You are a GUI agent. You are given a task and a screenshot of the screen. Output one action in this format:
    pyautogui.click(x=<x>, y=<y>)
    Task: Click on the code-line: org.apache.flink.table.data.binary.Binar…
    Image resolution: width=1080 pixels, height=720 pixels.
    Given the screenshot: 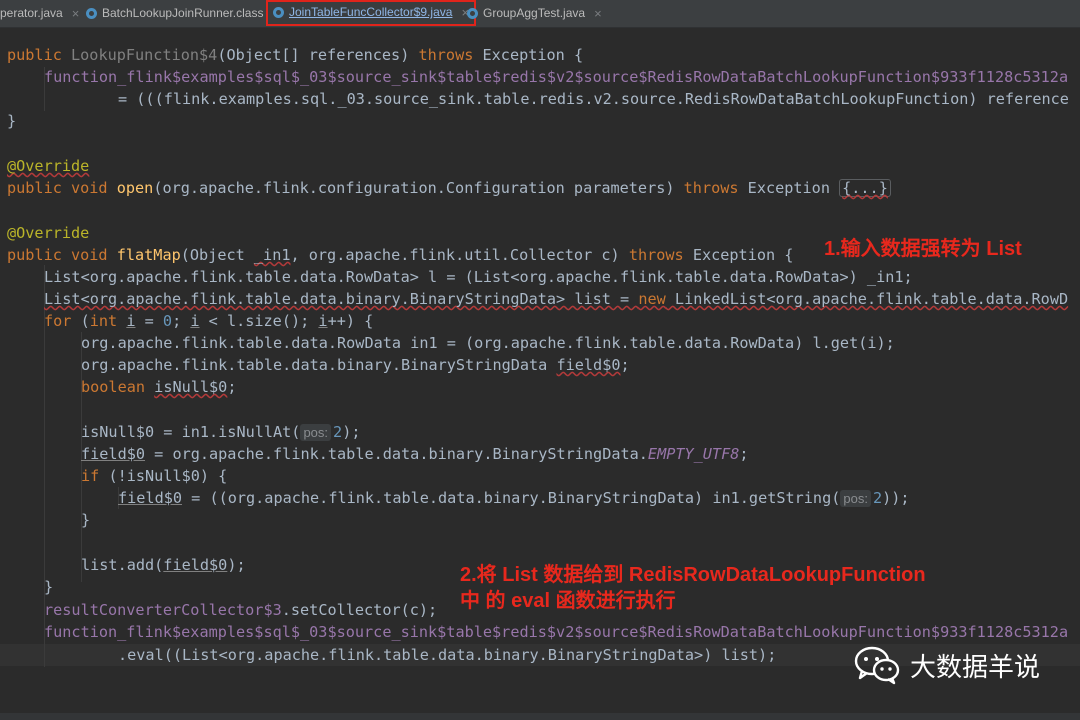 What is the action you would take?
    pyautogui.click(x=355, y=365)
    